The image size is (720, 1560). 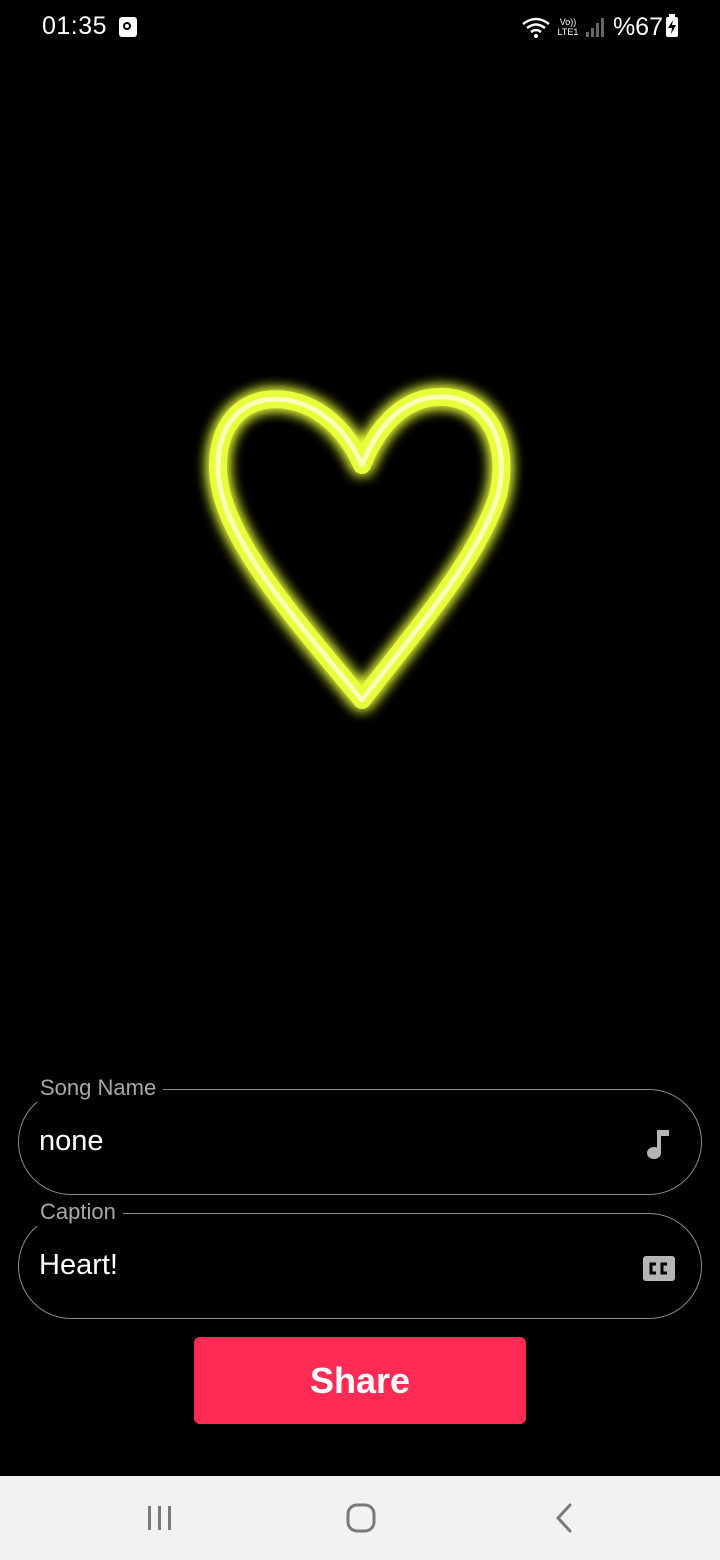 What do you see at coordinates (360, 28) in the screenshot?
I see `status-bar: 01:35 Vo)) LTE1 %67` at bounding box center [360, 28].